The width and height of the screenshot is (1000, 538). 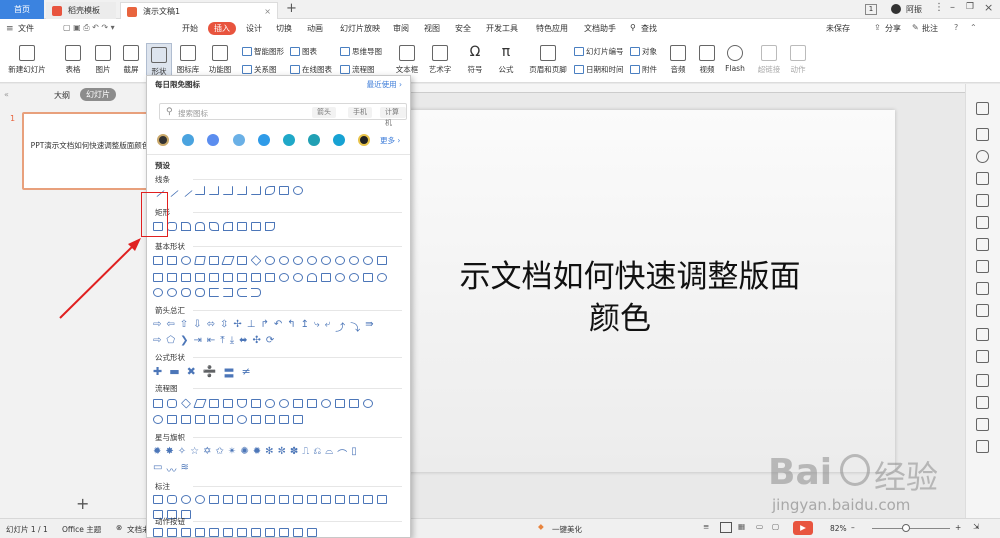 What do you see at coordinates (294, 452) in the screenshot?
I see `star32-shape: ✽` at bounding box center [294, 452].